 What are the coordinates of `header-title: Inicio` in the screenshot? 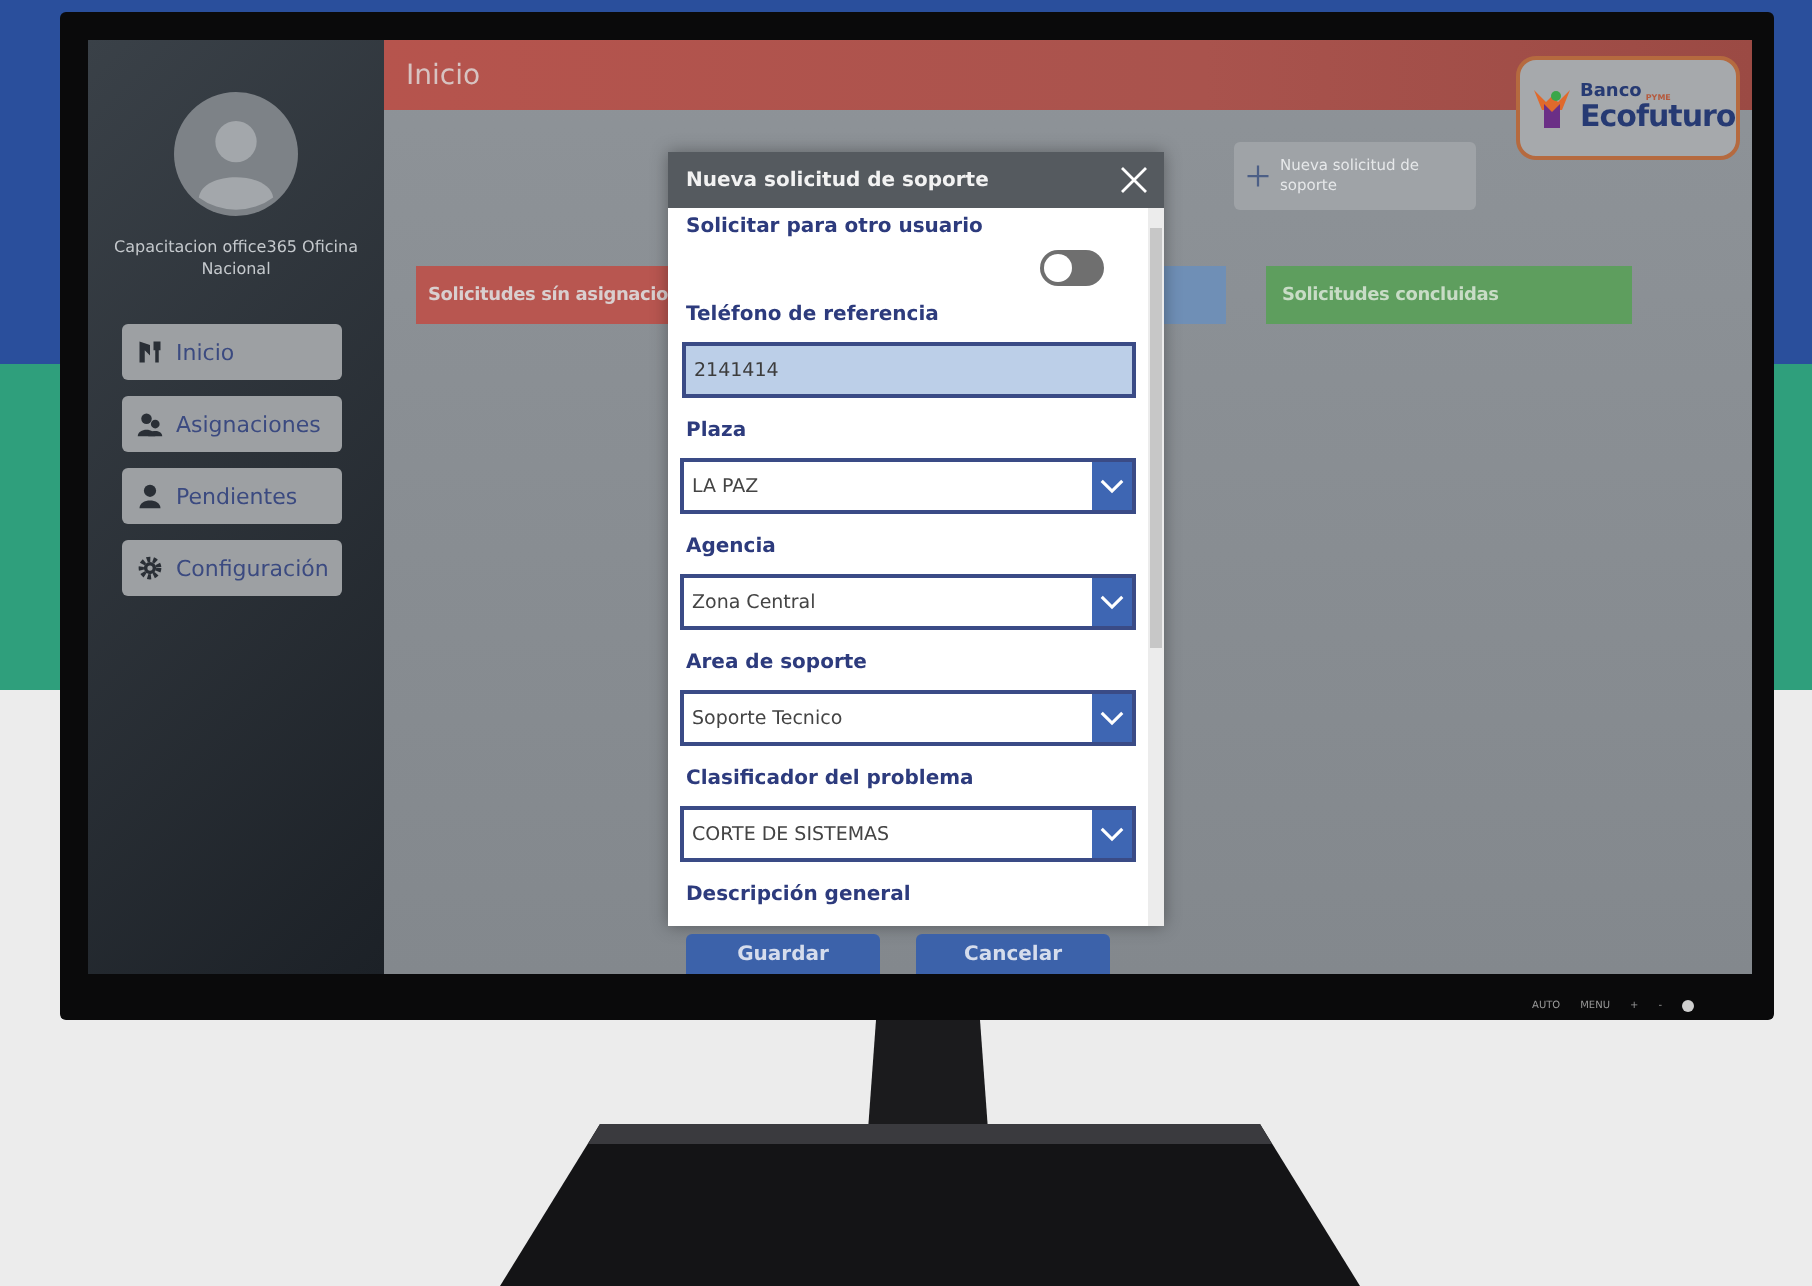 It's located at (443, 75).